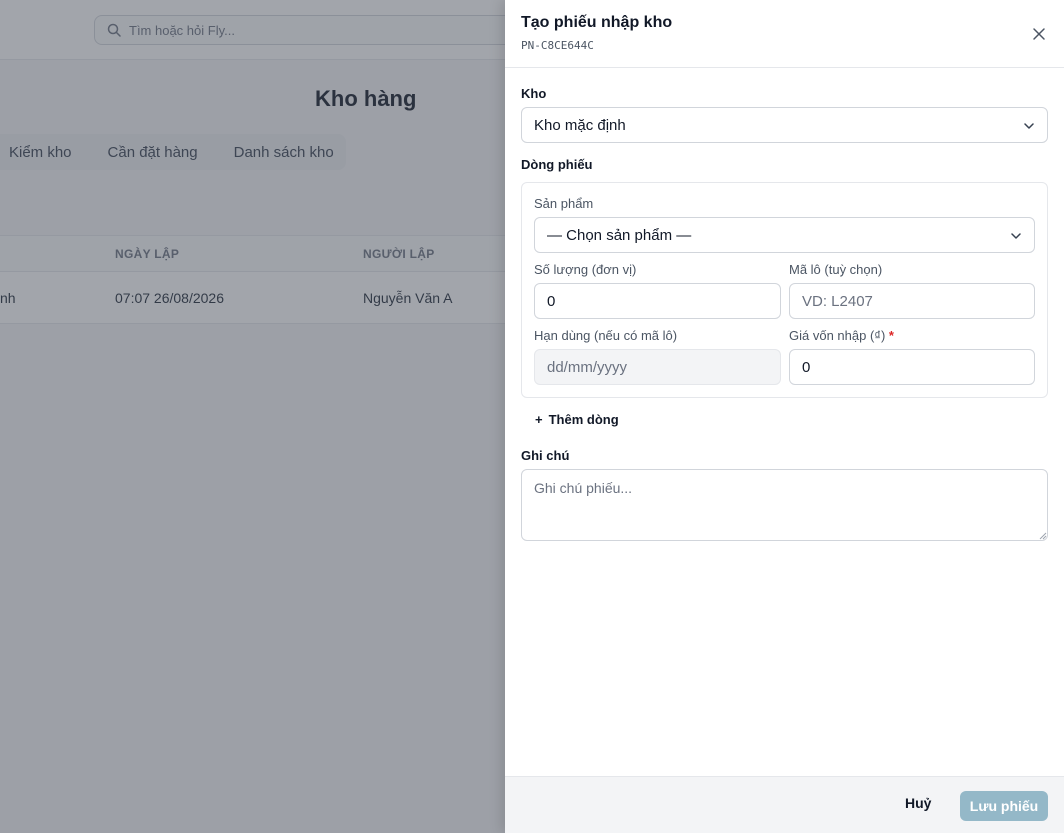 This screenshot has width=1064, height=833. What do you see at coordinates (836, 269) in the screenshot?
I see `lot-label: Mã lô (tuỳ chọn)` at bounding box center [836, 269].